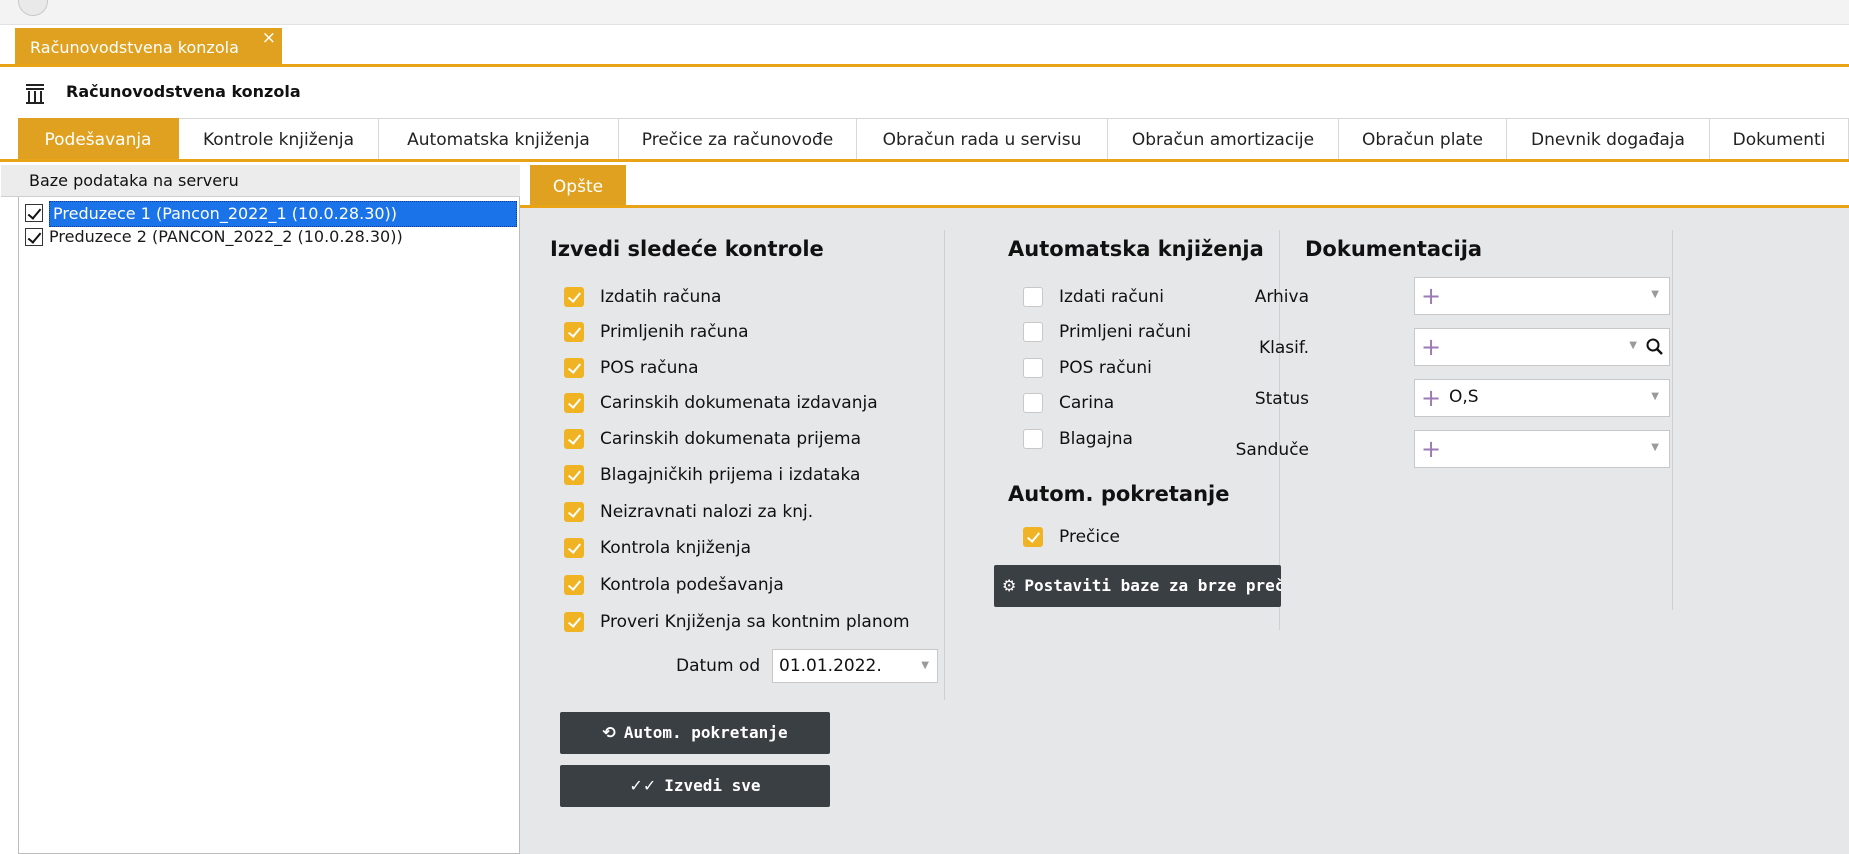 The image size is (1849, 854). I want to click on checkbox-label: Proveri Knjiženja sa kontnim planom, so click(755, 622).